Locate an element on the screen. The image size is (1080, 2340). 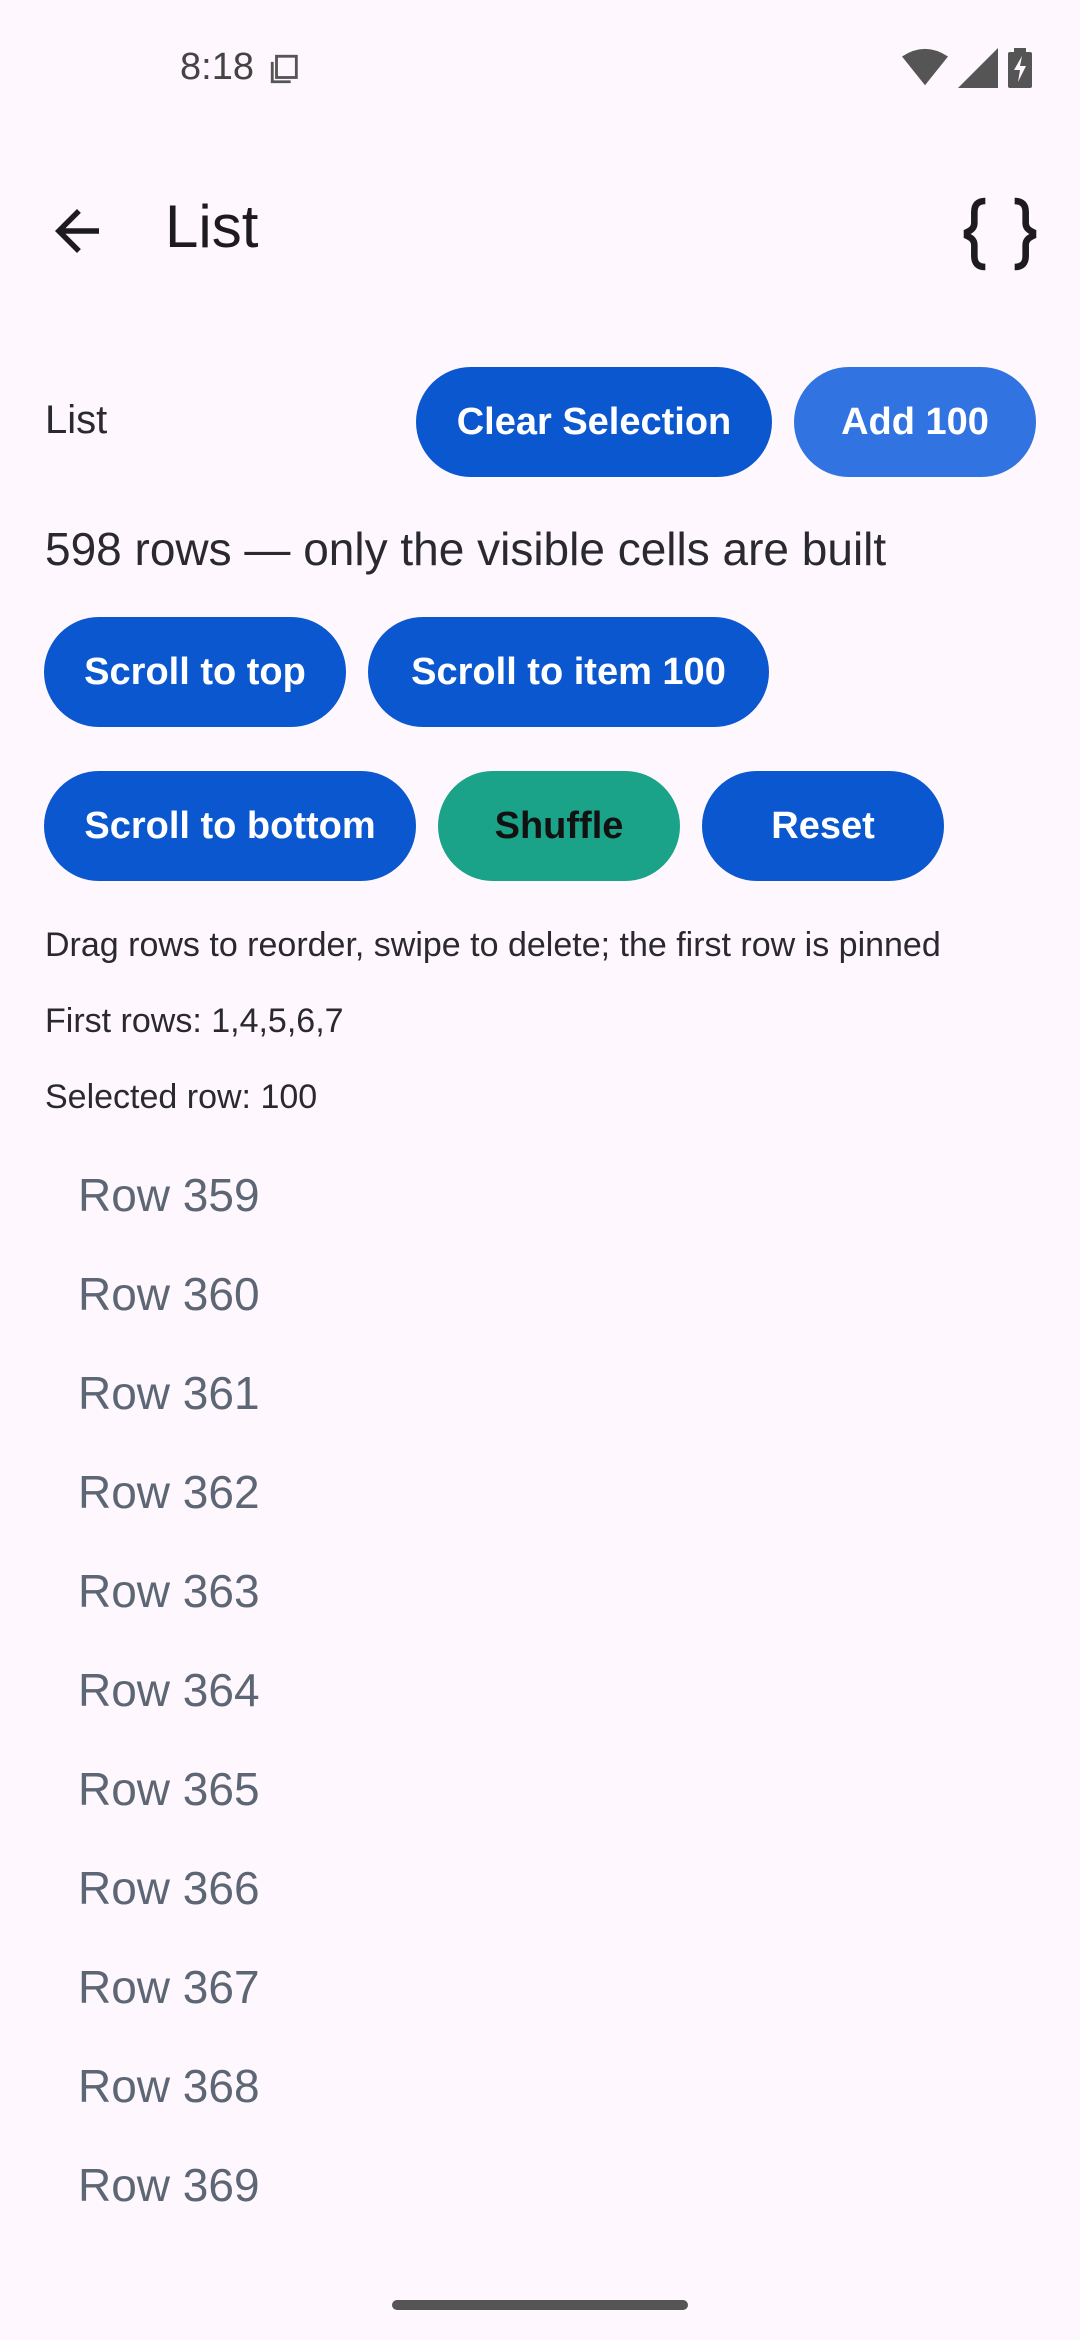
code-braces-icon is located at coordinates (1000, 234).